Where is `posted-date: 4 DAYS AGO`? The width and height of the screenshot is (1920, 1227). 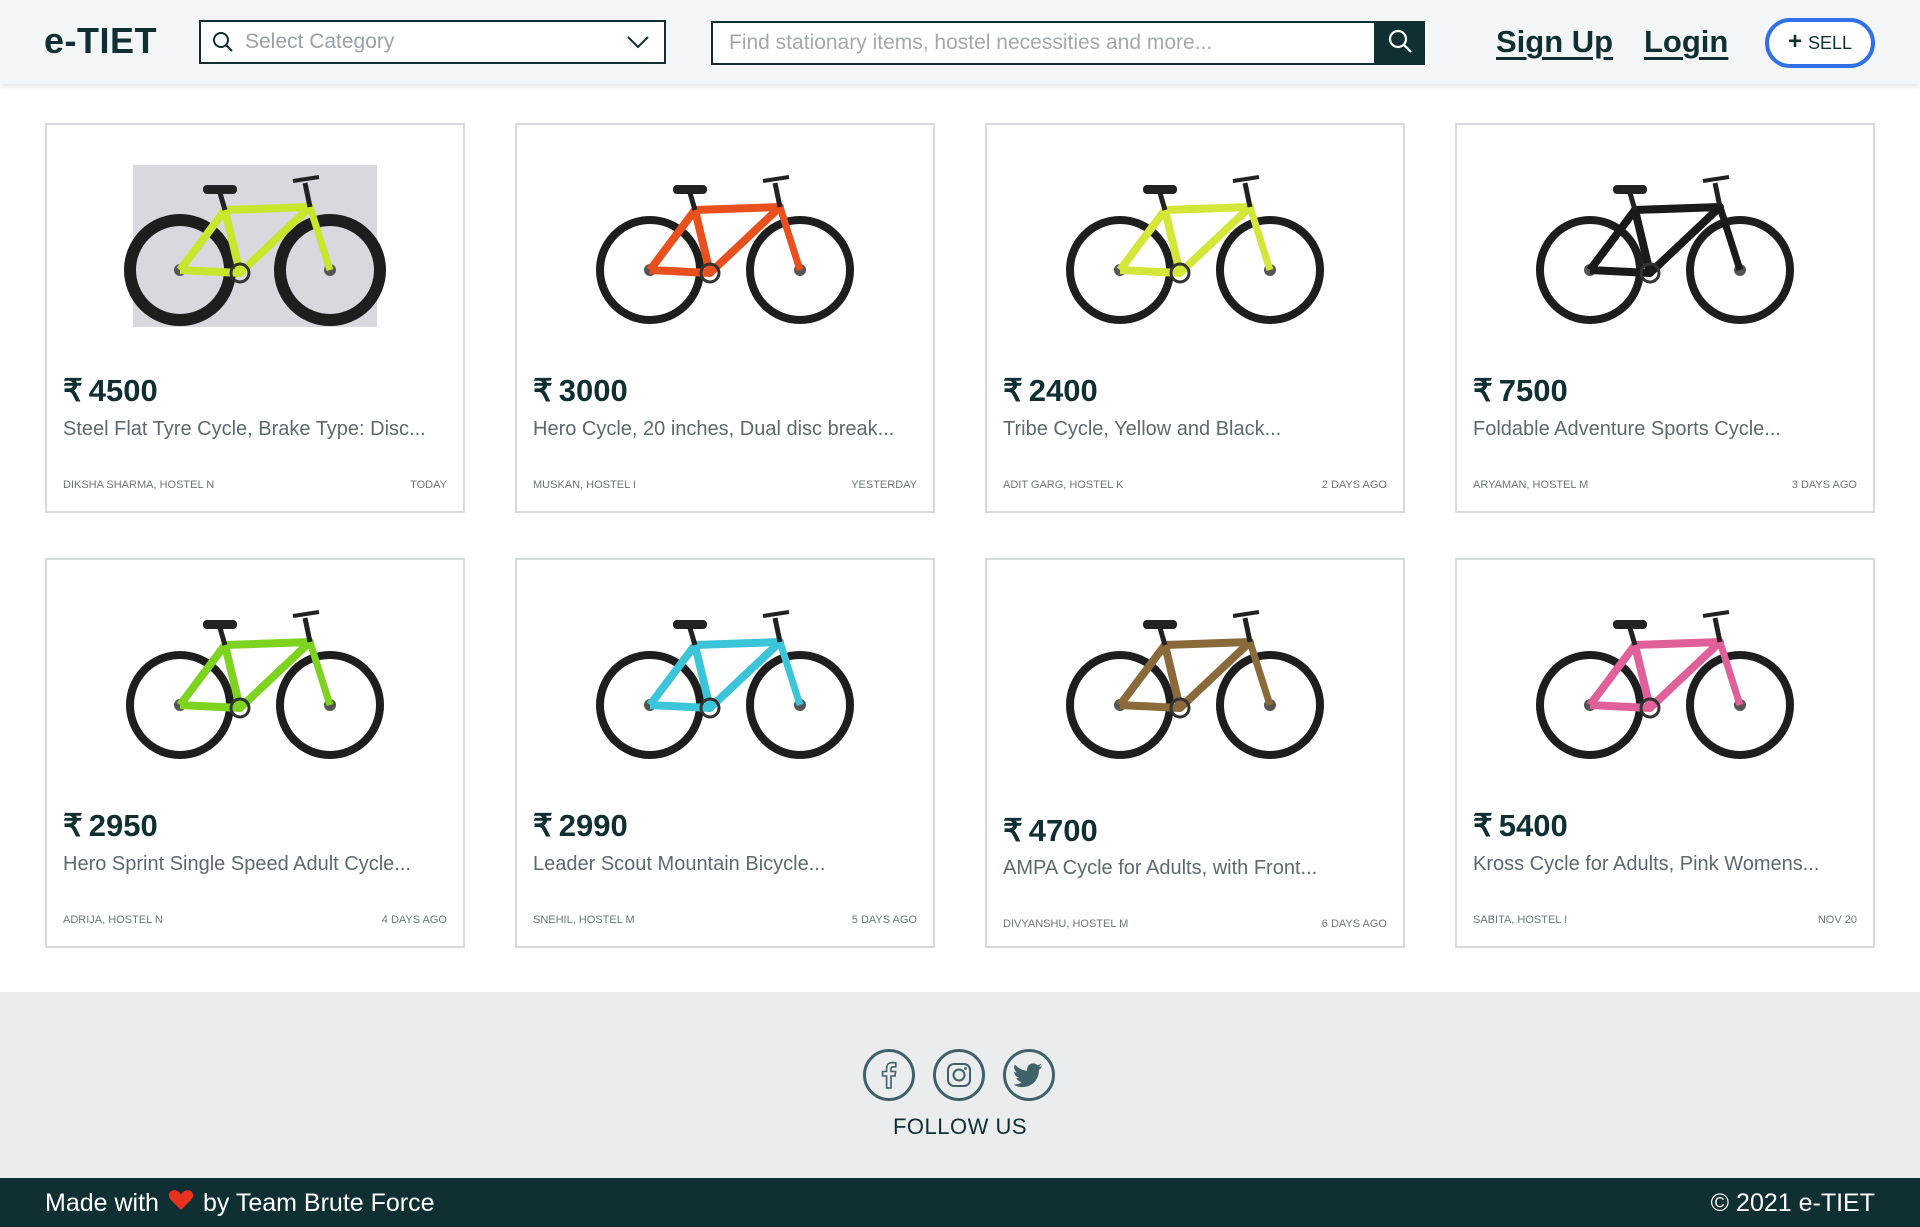
posted-date: 4 DAYS AGO is located at coordinates (414, 920).